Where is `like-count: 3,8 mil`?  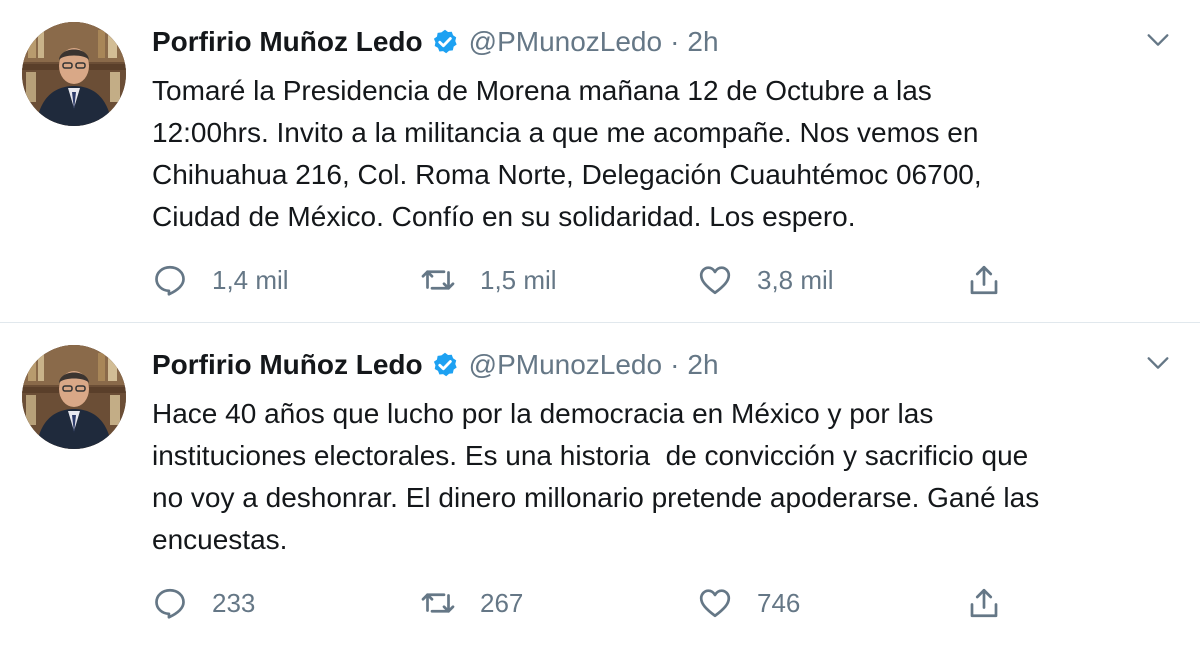
like-count: 3,8 mil is located at coordinates (795, 279).